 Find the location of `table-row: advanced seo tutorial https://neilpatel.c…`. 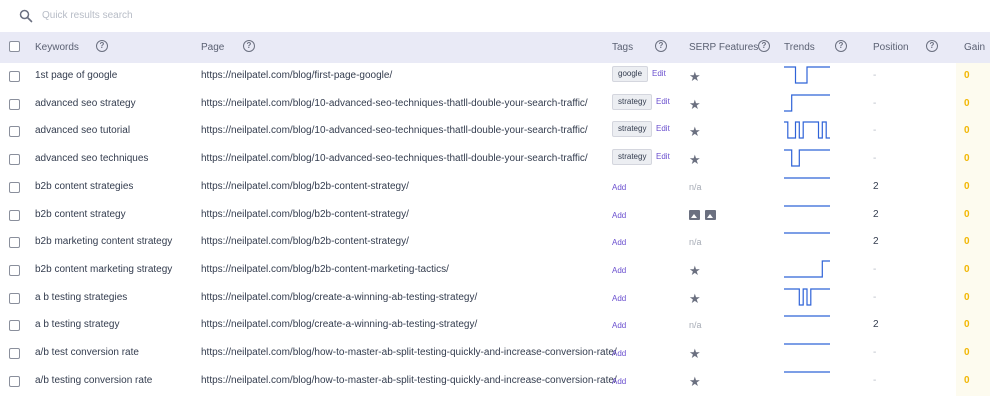

table-row: advanced seo tutorial https://neilpatel.c… is located at coordinates (495, 132).